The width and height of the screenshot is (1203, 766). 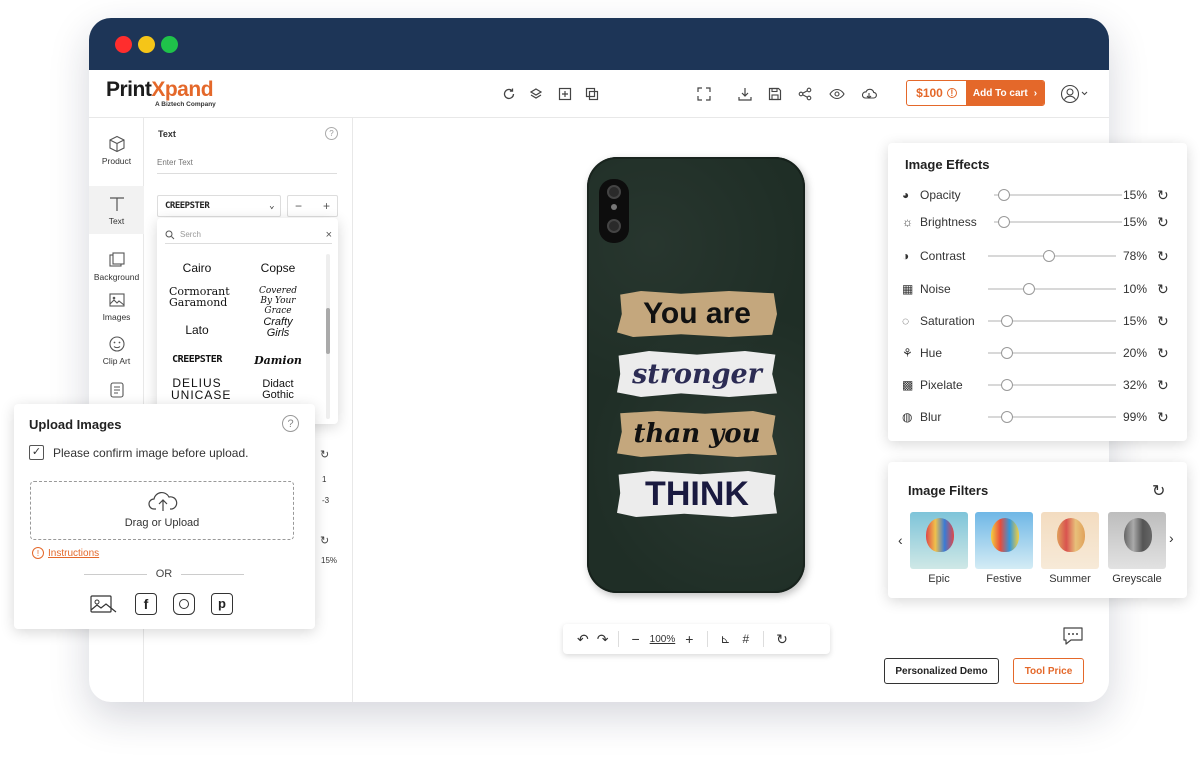 I want to click on filter-festive: Festive, so click(x=1004, y=548).